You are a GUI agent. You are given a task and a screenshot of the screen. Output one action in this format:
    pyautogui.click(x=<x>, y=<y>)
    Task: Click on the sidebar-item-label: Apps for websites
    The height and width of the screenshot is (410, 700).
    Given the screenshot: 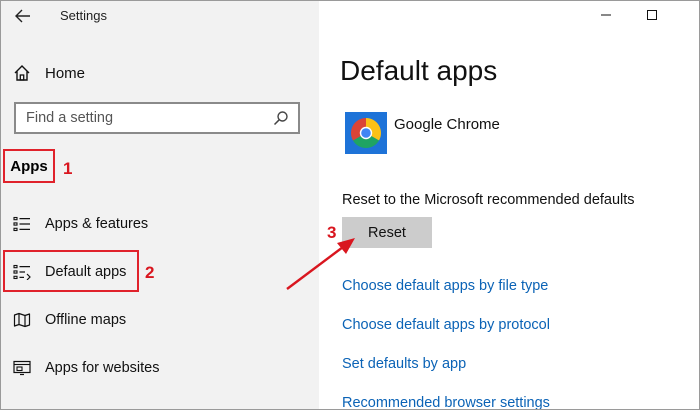 What is the action you would take?
    pyautogui.click(x=102, y=368)
    